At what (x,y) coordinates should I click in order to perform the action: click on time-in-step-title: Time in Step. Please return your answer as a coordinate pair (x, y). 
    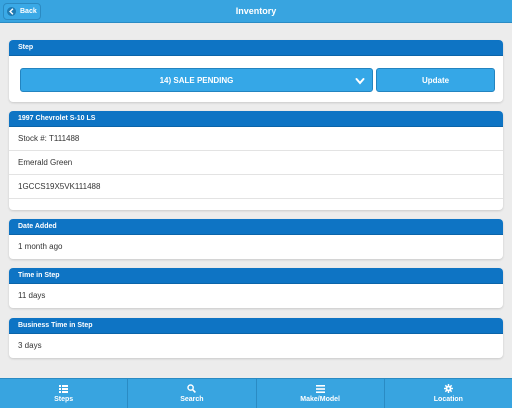
    Looking at the image, I should click on (256, 276).